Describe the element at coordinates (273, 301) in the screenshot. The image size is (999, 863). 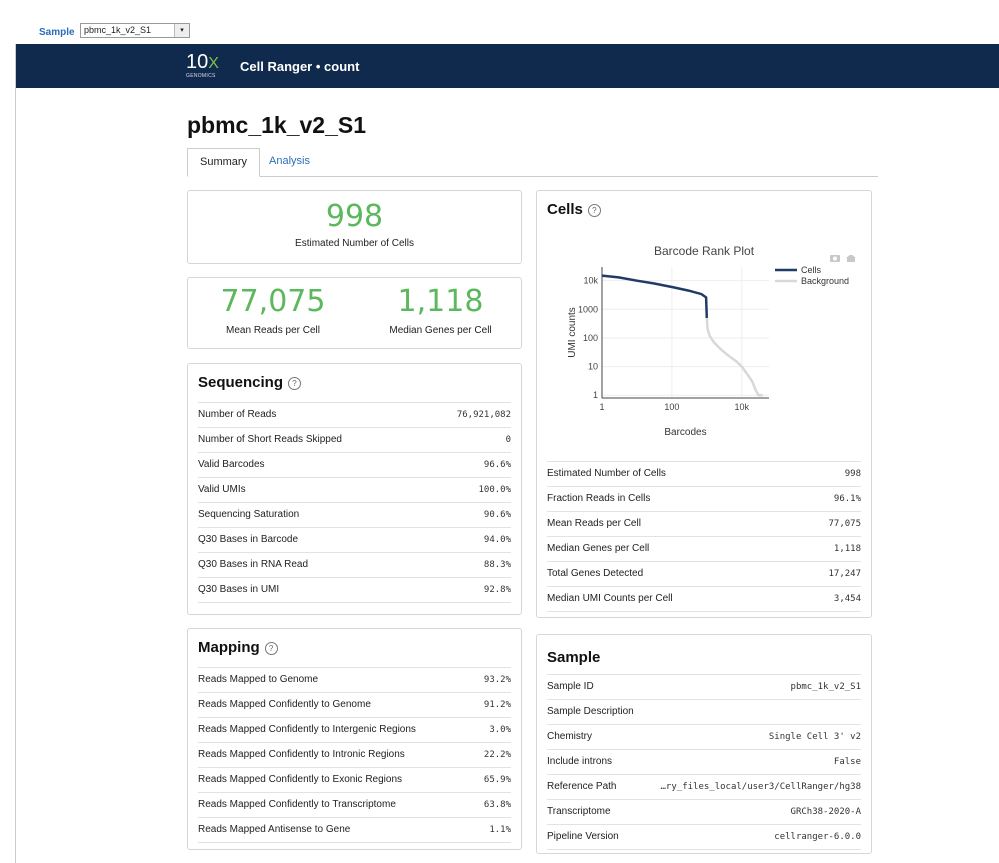
I see `mean-reads-value: 77,075` at that location.